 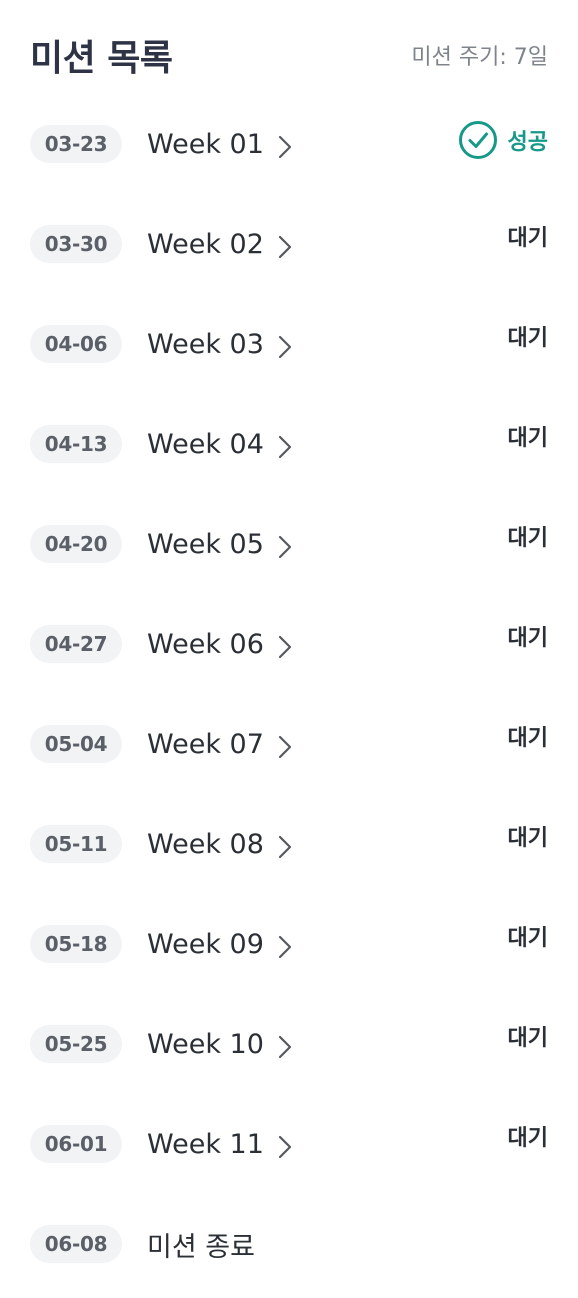 I want to click on status-badge: 성공, so click(x=503, y=140).